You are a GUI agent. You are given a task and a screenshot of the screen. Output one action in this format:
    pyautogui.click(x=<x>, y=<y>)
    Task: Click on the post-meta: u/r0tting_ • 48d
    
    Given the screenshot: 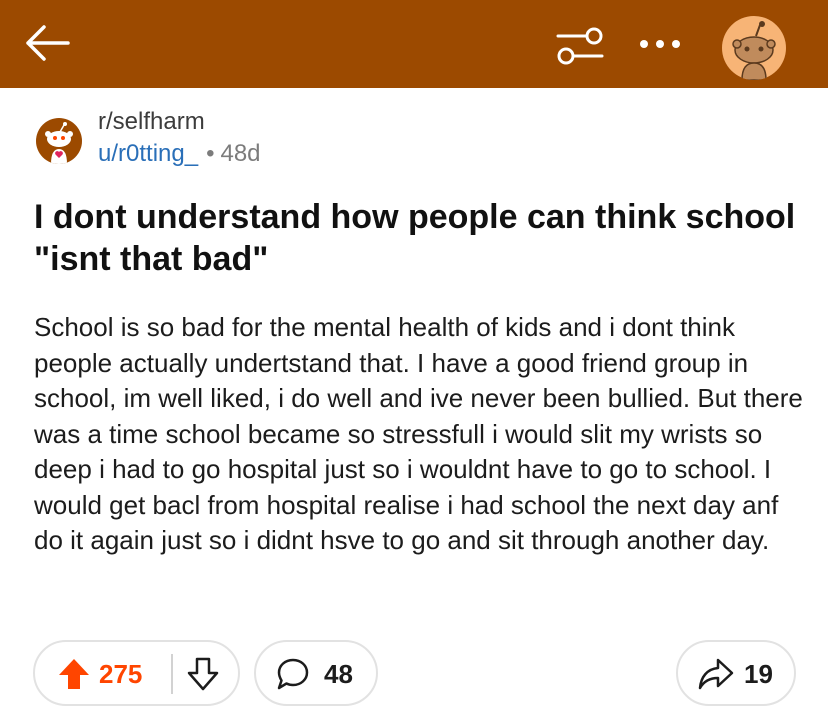 What is the action you would take?
    pyautogui.click(x=179, y=154)
    